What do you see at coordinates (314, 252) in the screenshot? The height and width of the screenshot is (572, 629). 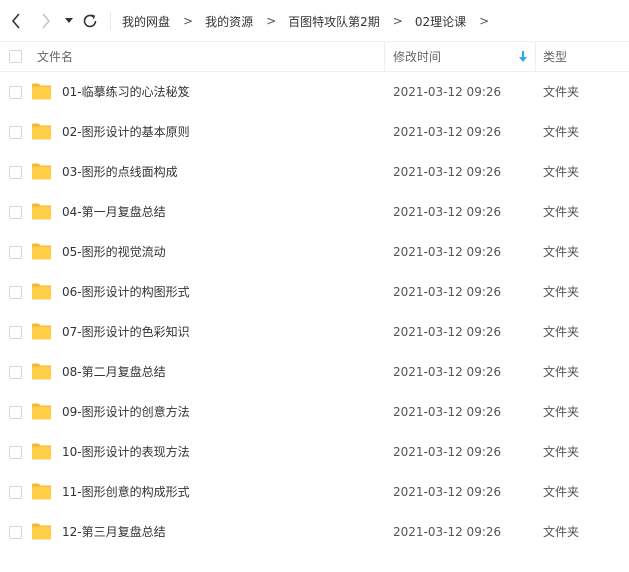 I see `file-row: 05-图形的视觉流动 2021-03-12 09:26 文件夹` at bounding box center [314, 252].